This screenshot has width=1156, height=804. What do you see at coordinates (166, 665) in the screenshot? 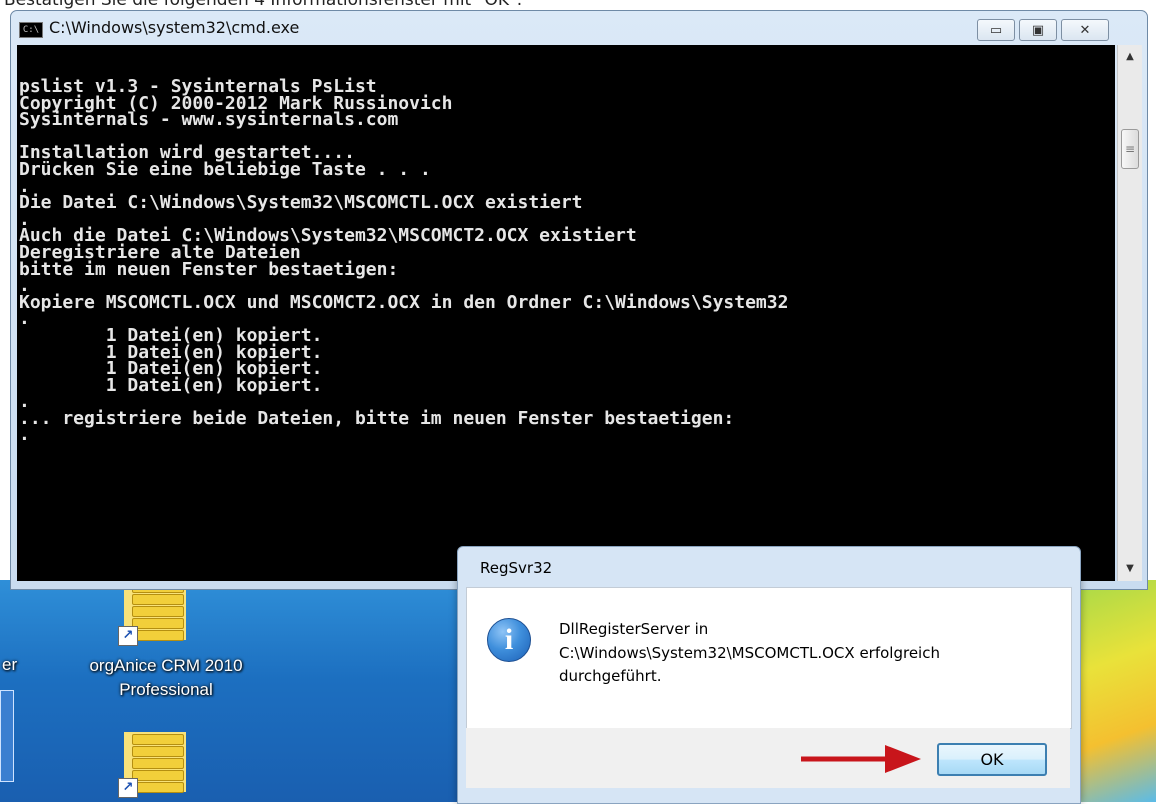
I see `desktop-icon-label-line1: orgAnice CRM 2010` at bounding box center [166, 665].